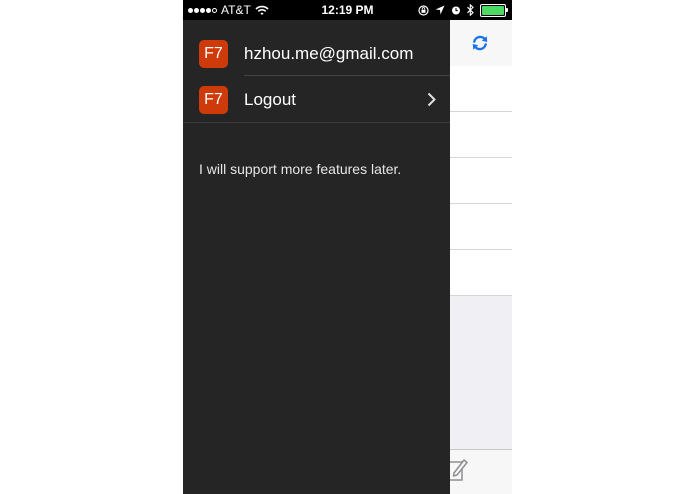 The width and height of the screenshot is (695, 494). Describe the element at coordinates (423, 10) in the screenshot. I see `rotation-lock-icon` at that location.